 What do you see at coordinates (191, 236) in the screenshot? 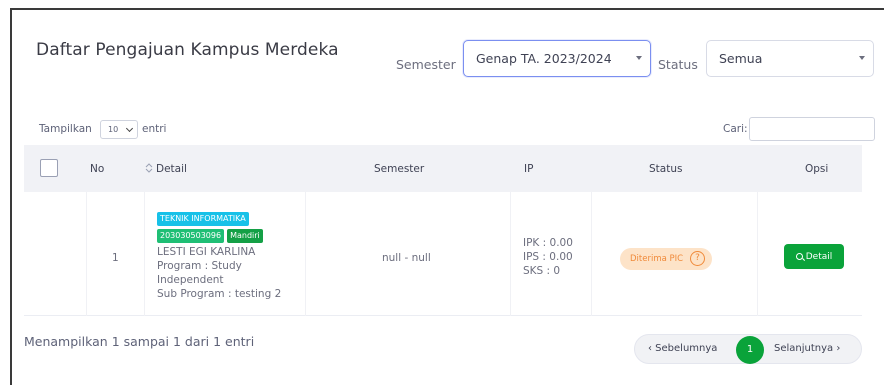
I see `student-id-badge: 203030503096` at bounding box center [191, 236].